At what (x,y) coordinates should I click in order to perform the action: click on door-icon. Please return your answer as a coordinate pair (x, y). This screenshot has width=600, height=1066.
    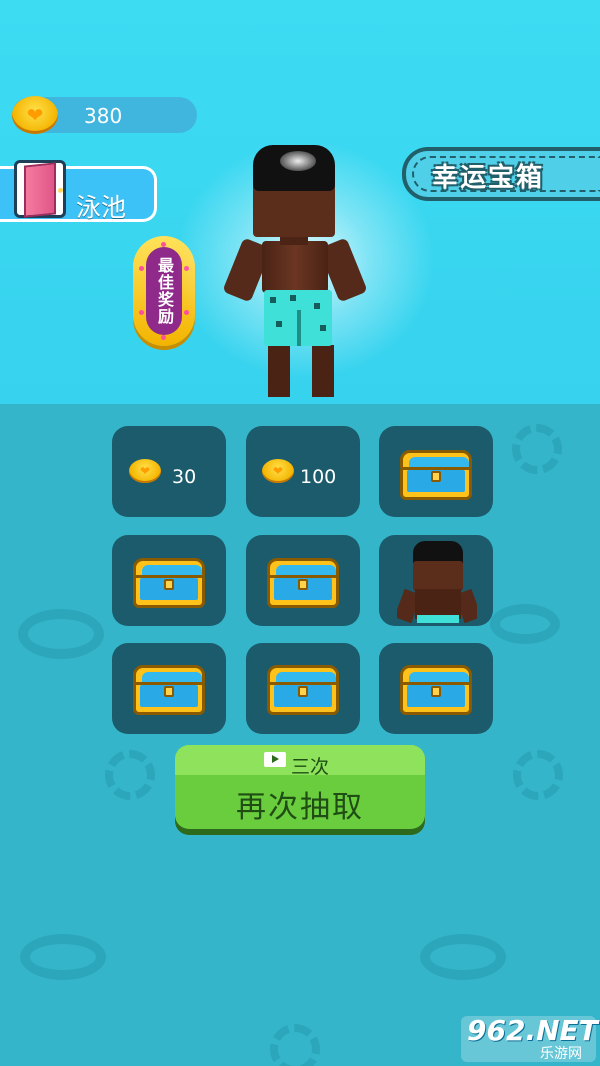
    Looking at the image, I should click on (40, 189).